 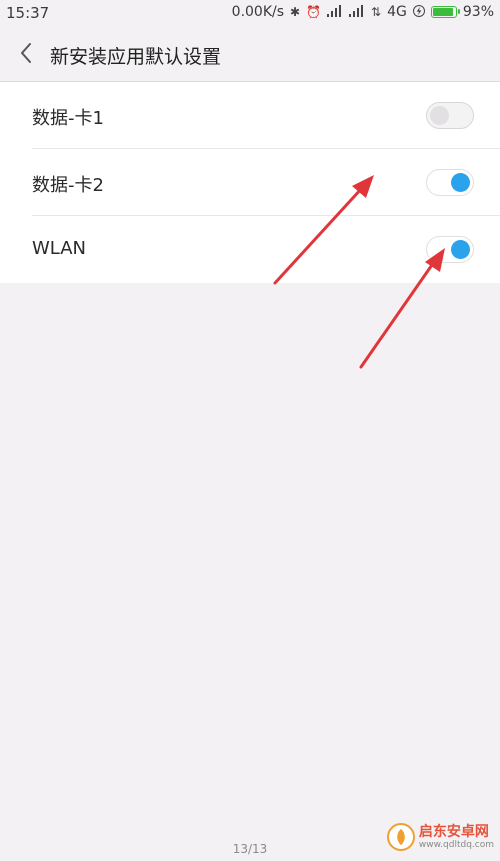 What do you see at coordinates (397, 12) in the screenshot?
I see `network-type: 4G` at bounding box center [397, 12].